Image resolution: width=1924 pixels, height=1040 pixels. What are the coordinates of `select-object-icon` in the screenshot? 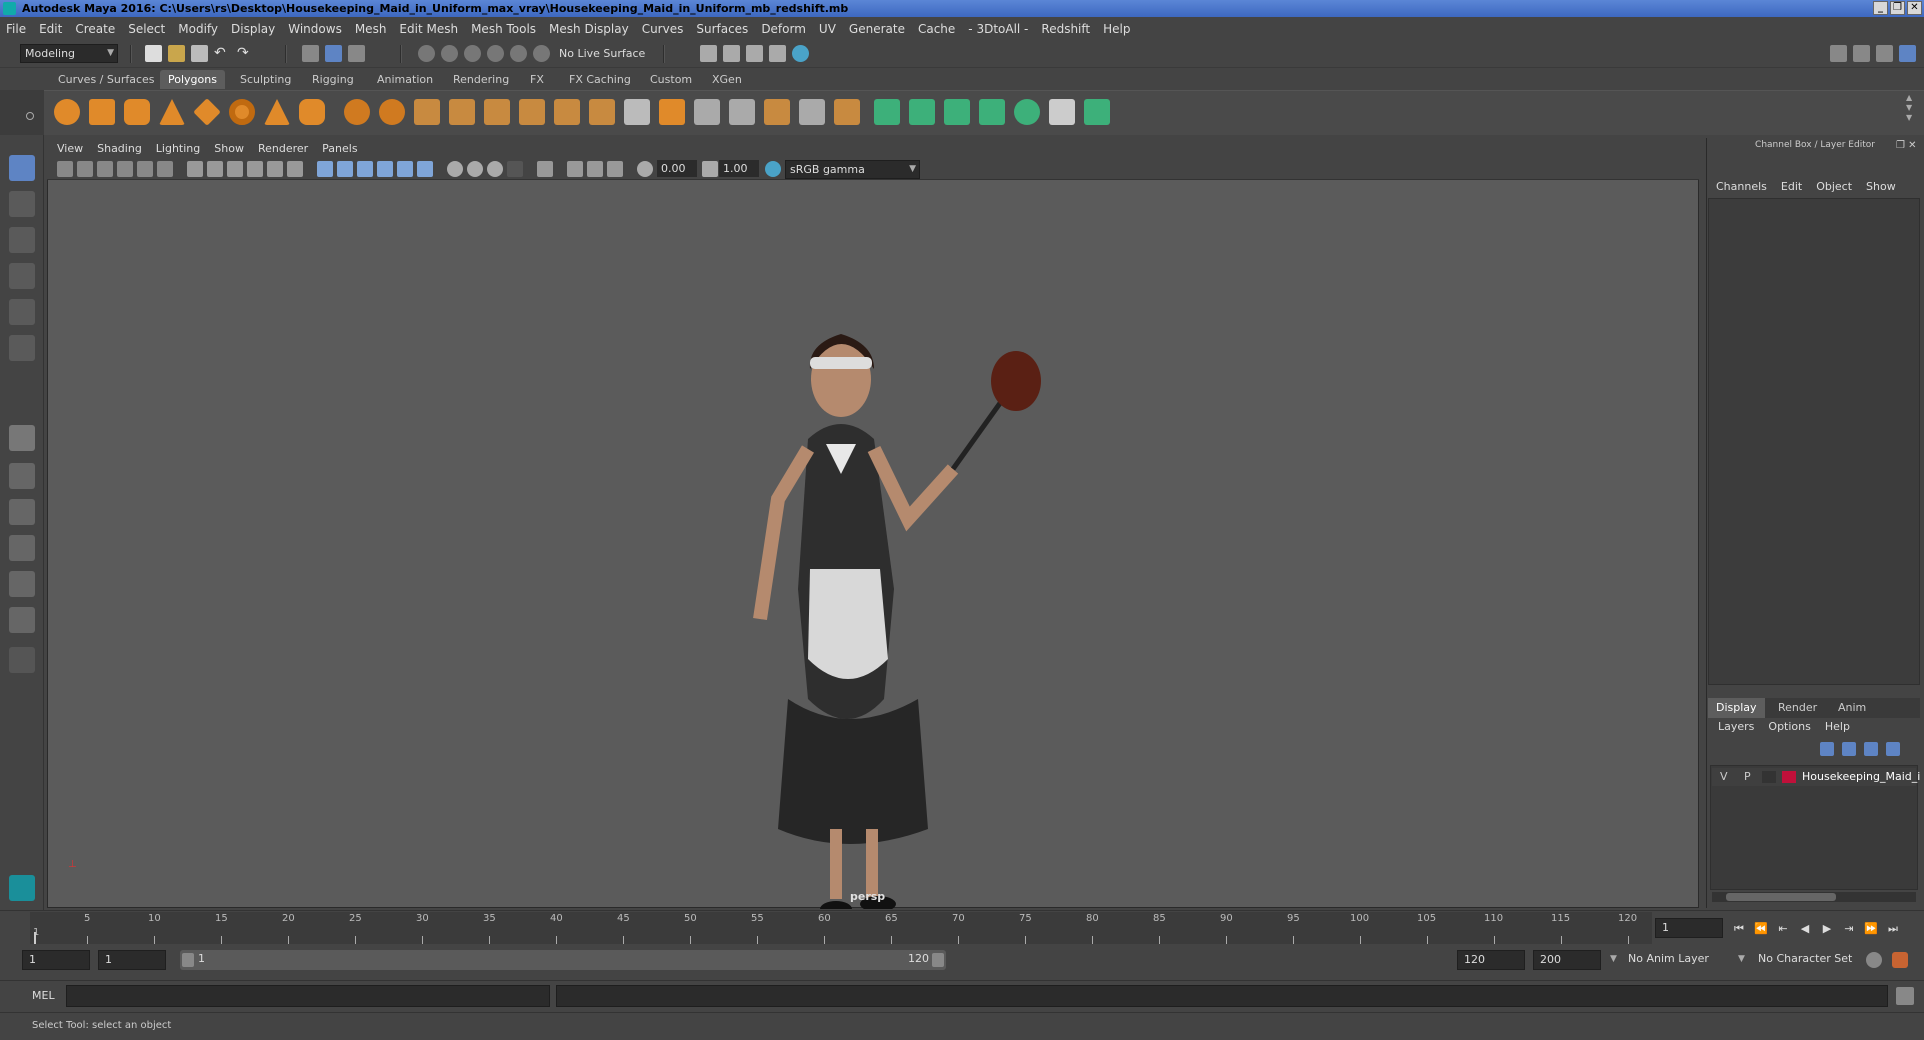 It's located at (333, 53).